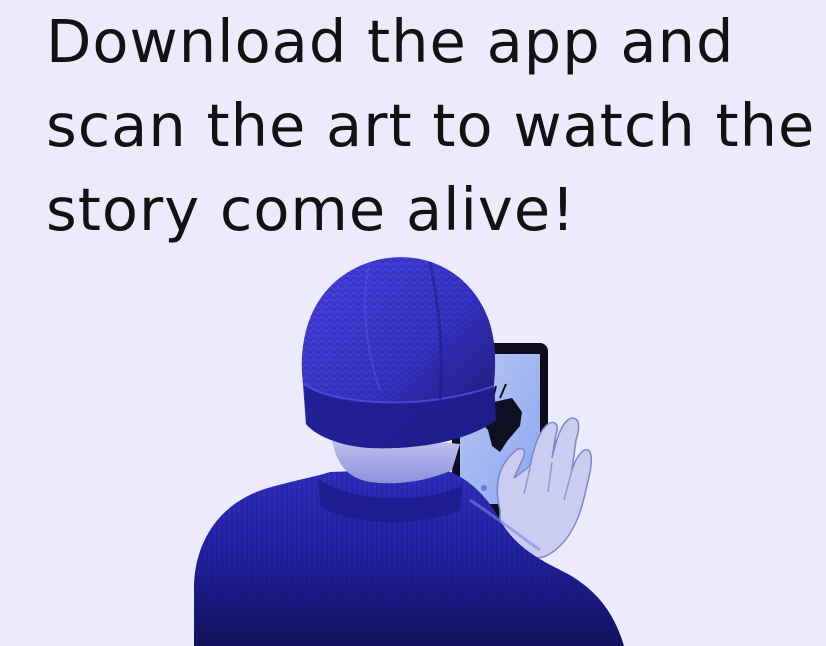 Image resolution: width=826 pixels, height=646 pixels. I want to click on headline-line-2: scan the art to watch the, so click(431, 125).